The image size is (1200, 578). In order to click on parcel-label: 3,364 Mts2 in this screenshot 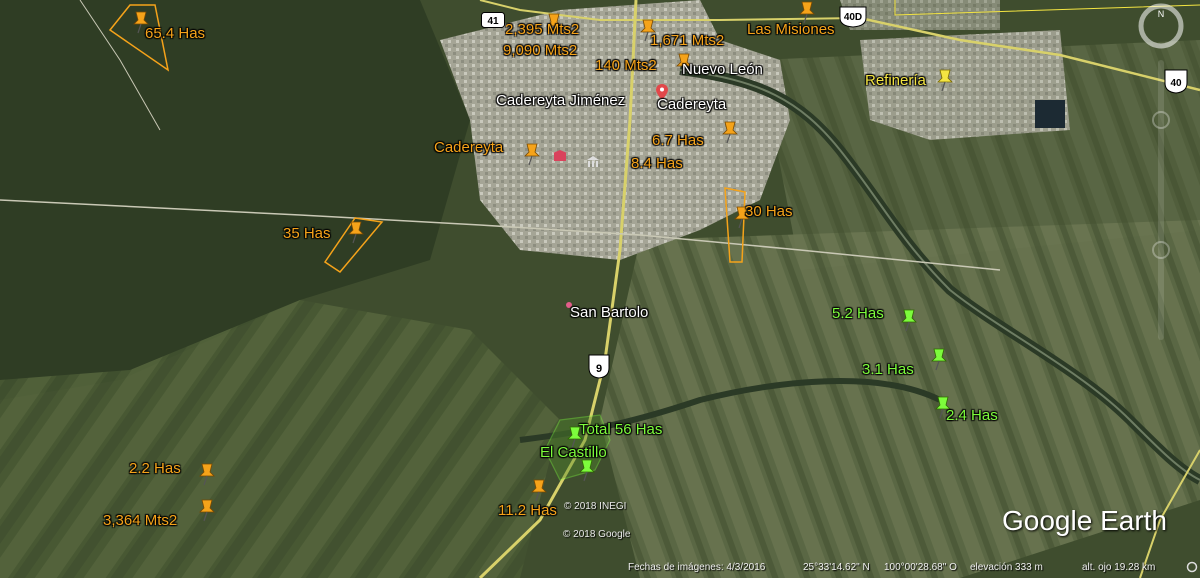, I will do `click(140, 520)`.